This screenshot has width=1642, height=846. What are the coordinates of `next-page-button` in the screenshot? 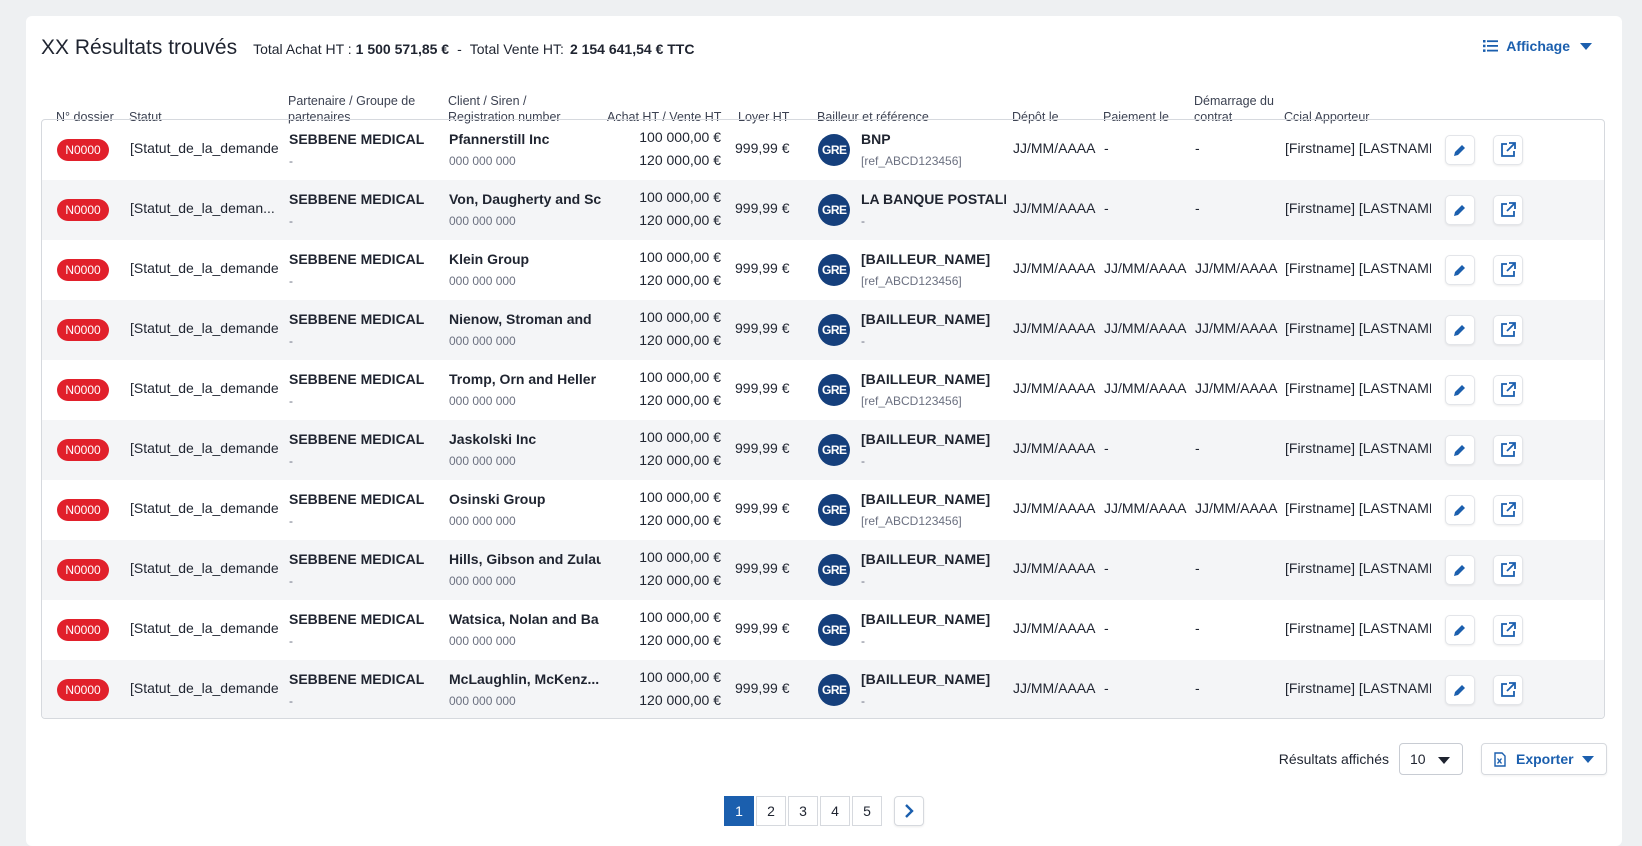 It's located at (909, 811).